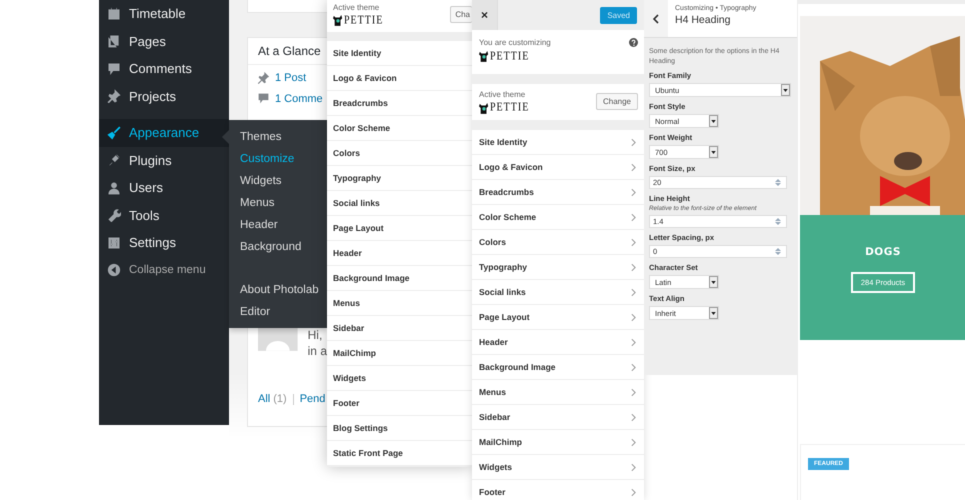  I want to click on section-item: Sidebar, so click(558, 417).